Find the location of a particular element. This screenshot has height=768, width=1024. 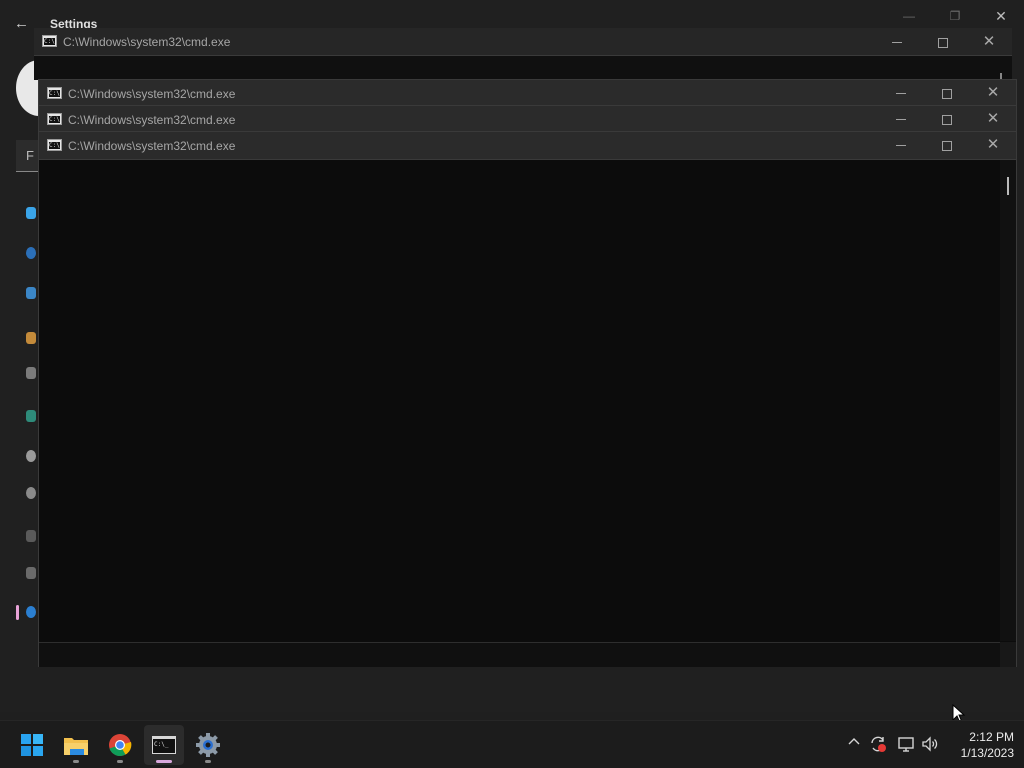

volume-icon is located at coordinates (930, 744).